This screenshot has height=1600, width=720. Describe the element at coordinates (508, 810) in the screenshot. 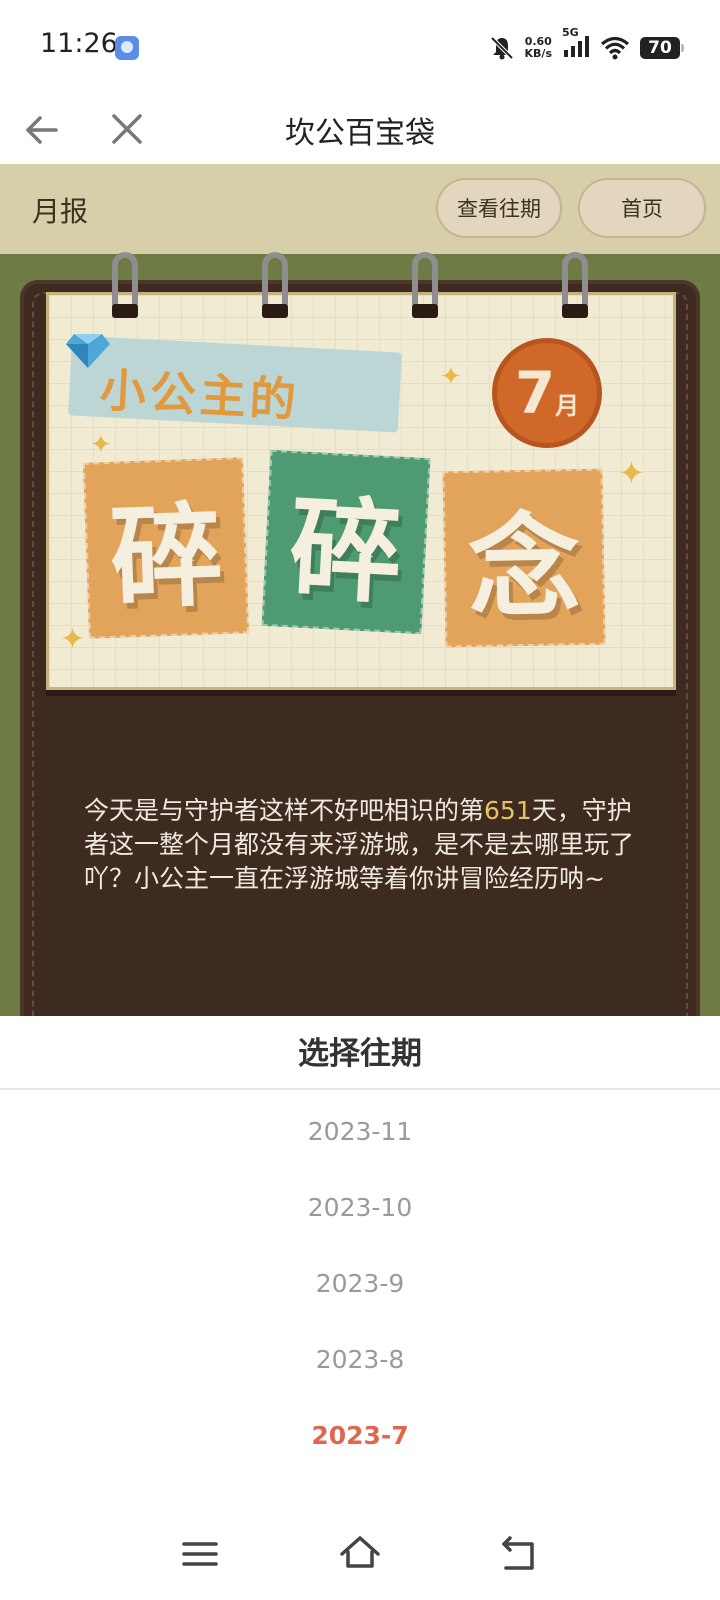

I see `days-count: 651` at that location.